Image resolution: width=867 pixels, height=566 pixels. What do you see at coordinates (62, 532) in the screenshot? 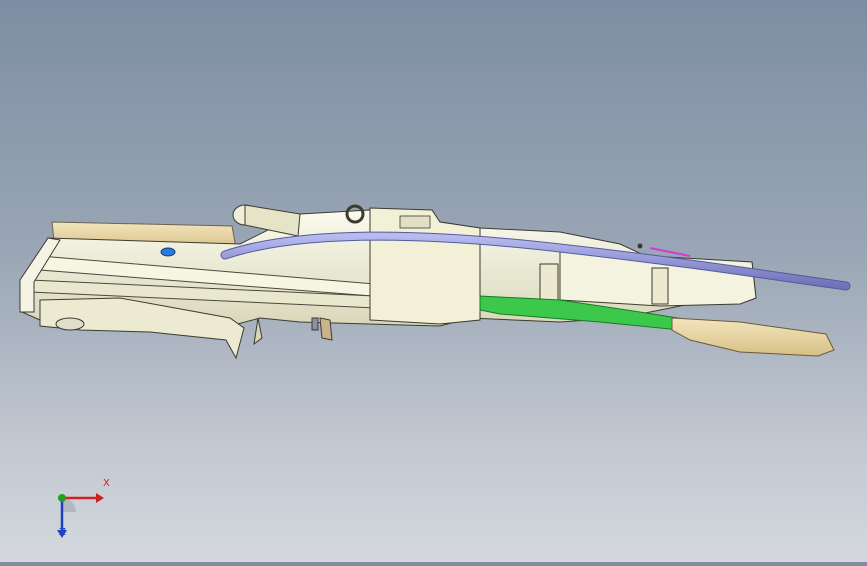
I see `z-axis-label: Z` at bounding box center [62, 532].